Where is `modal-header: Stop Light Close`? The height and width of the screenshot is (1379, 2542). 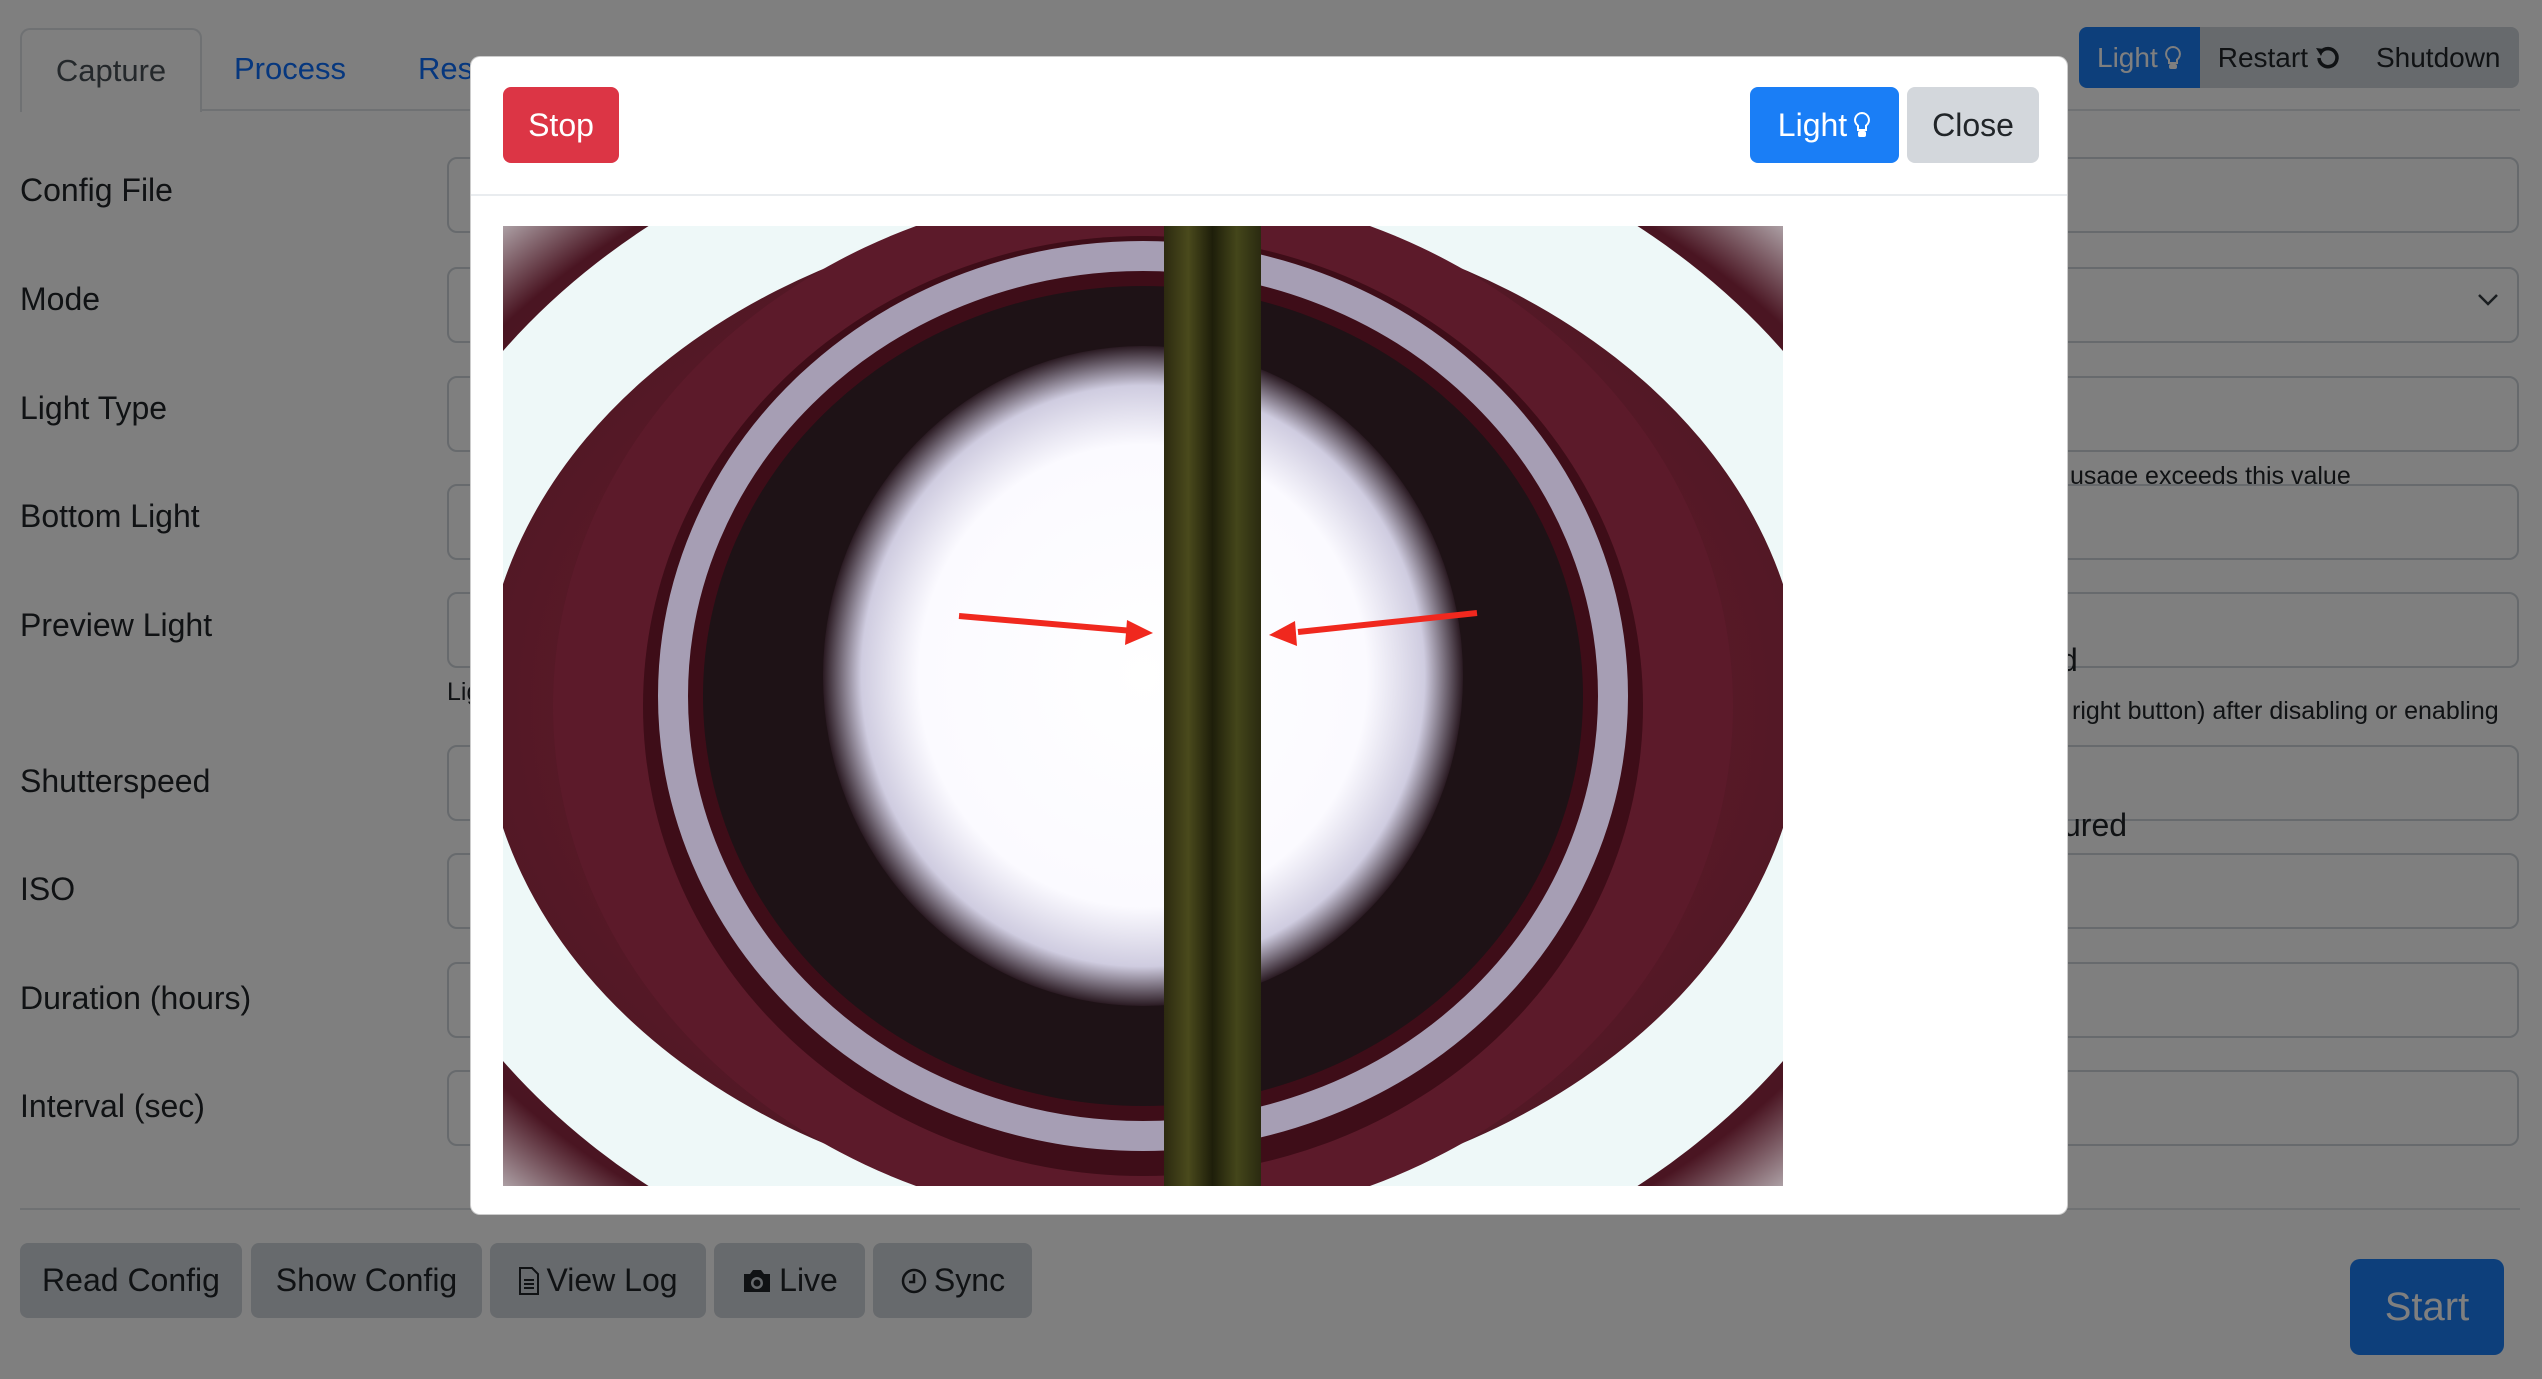 modal-header: Stop Light Close is located at coordinates (1269, 126).